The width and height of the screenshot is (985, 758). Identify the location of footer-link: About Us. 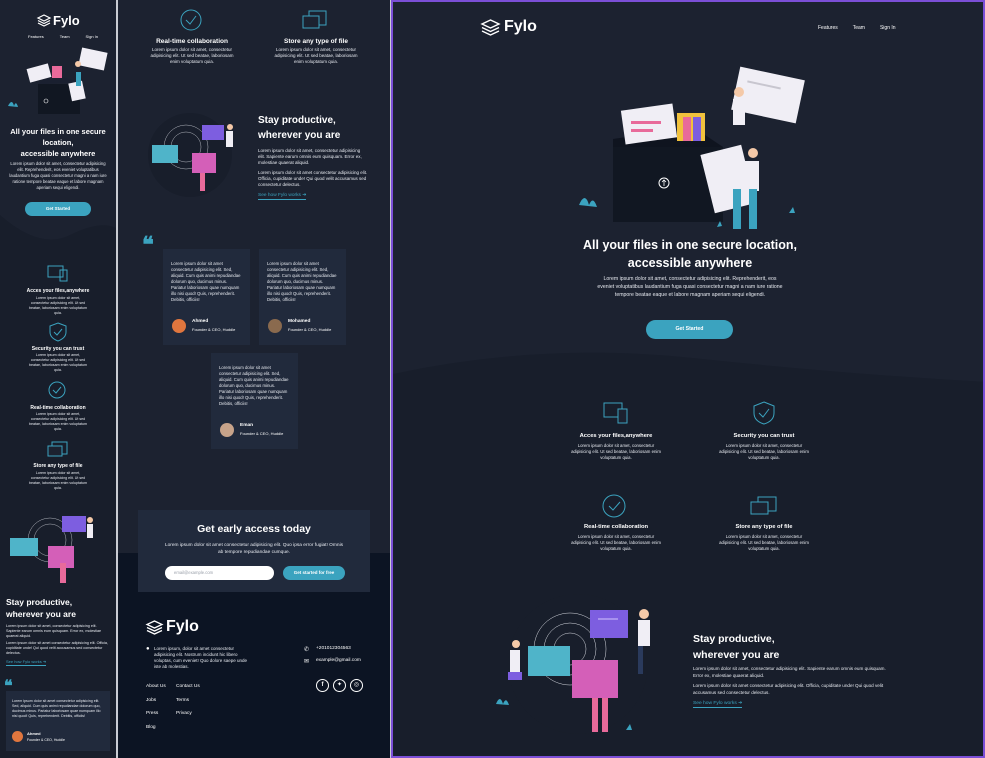
(156, 687).